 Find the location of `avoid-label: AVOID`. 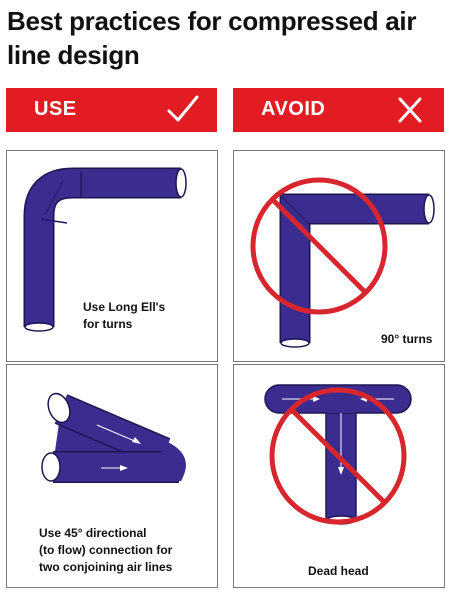

avoid-label: AVOID is located at coordinates (293, 109).